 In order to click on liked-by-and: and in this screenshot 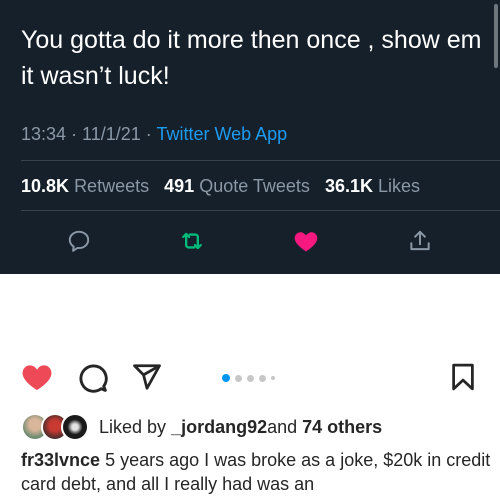, I will do `click(282, 426)`.